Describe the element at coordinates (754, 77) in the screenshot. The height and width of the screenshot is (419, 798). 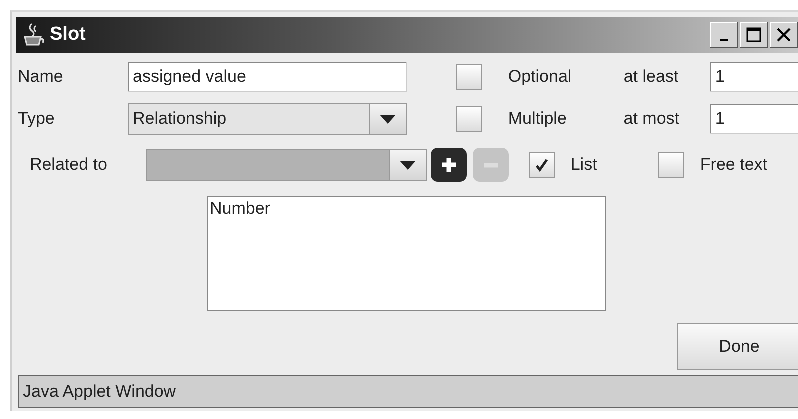
I see `min-field: 1` at that location.